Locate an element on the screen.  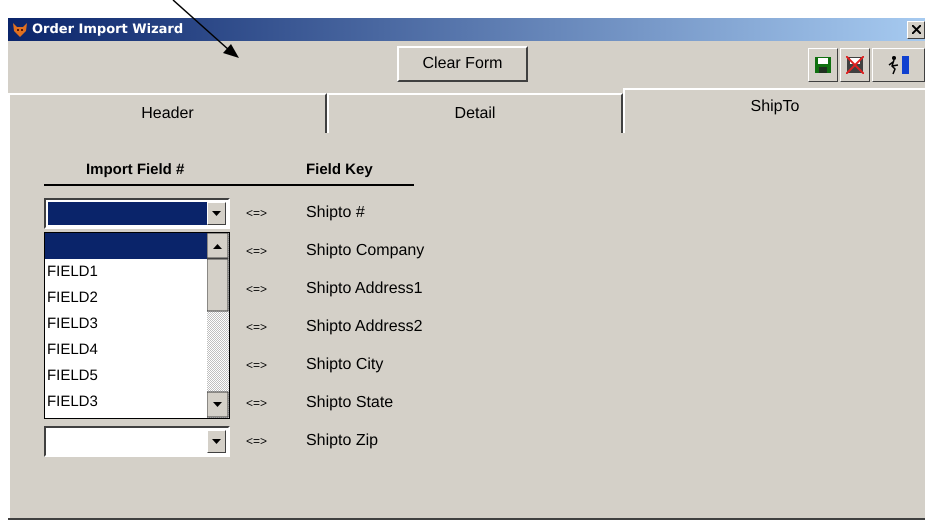
cancel-button is located at coordinates (855, 65).